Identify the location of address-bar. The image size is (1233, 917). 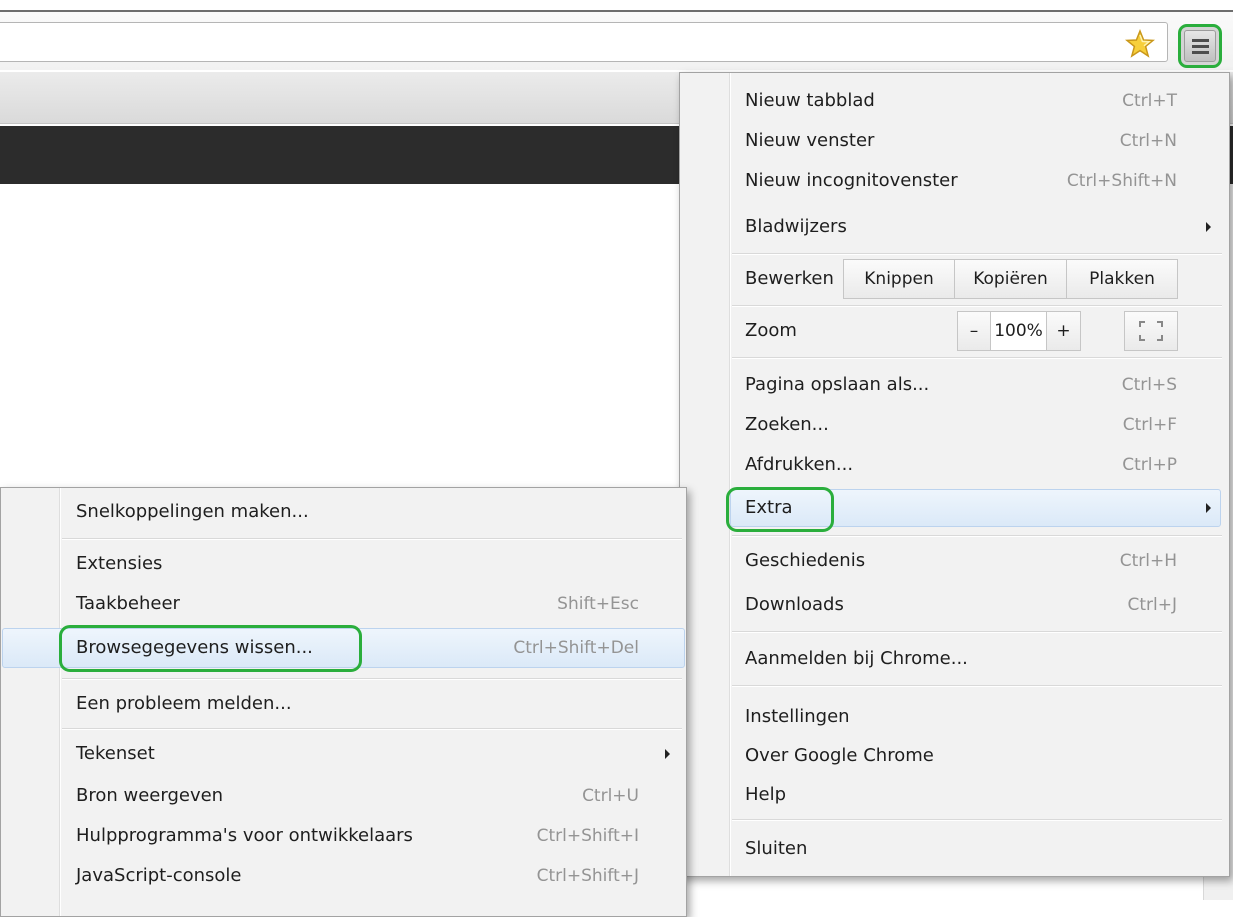
(584, 42).